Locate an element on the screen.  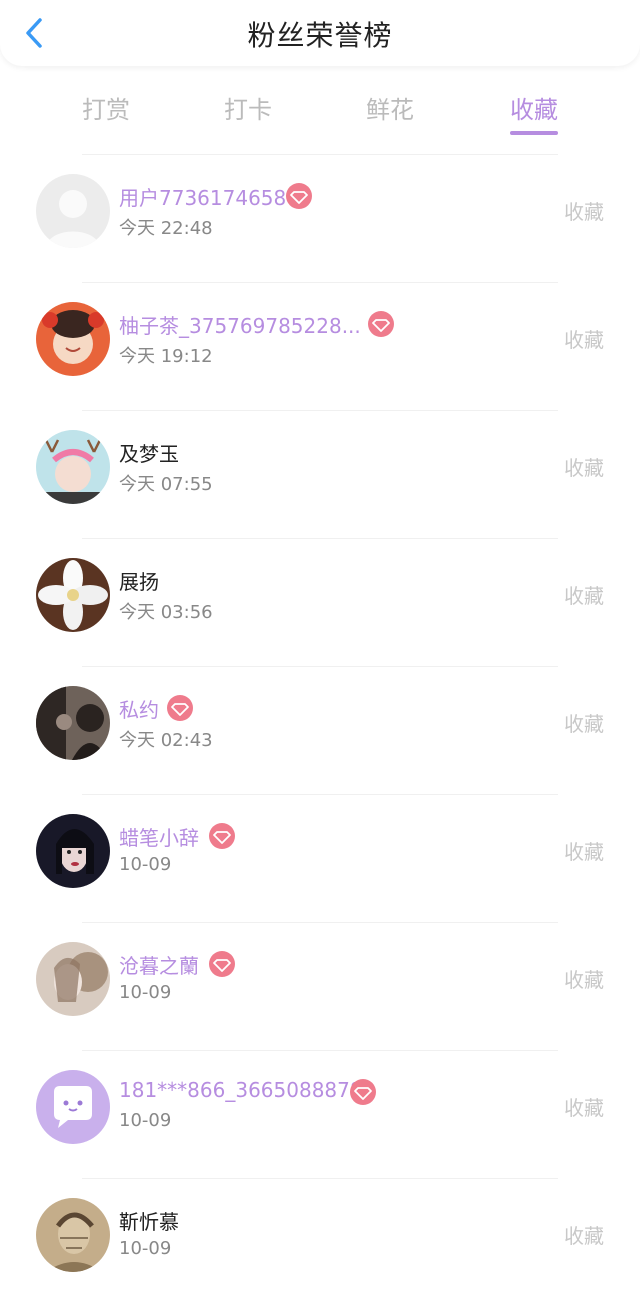
fan-name: 沧暮之蘭 is located at coordinates (159, 966).